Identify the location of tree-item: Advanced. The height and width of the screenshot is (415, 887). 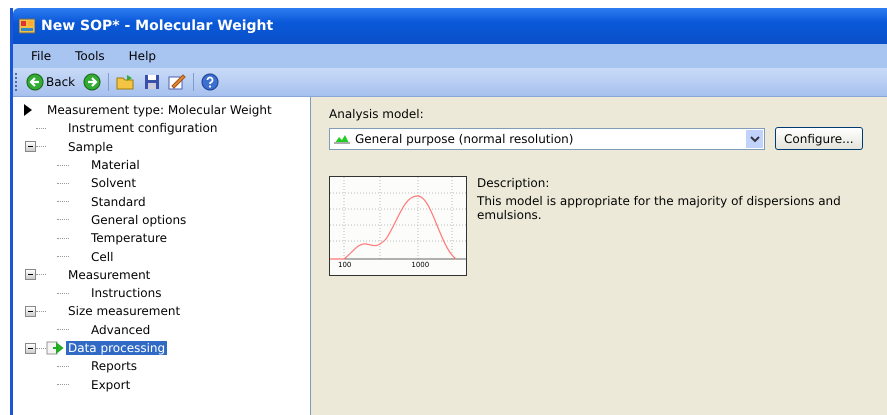
(120, 329).